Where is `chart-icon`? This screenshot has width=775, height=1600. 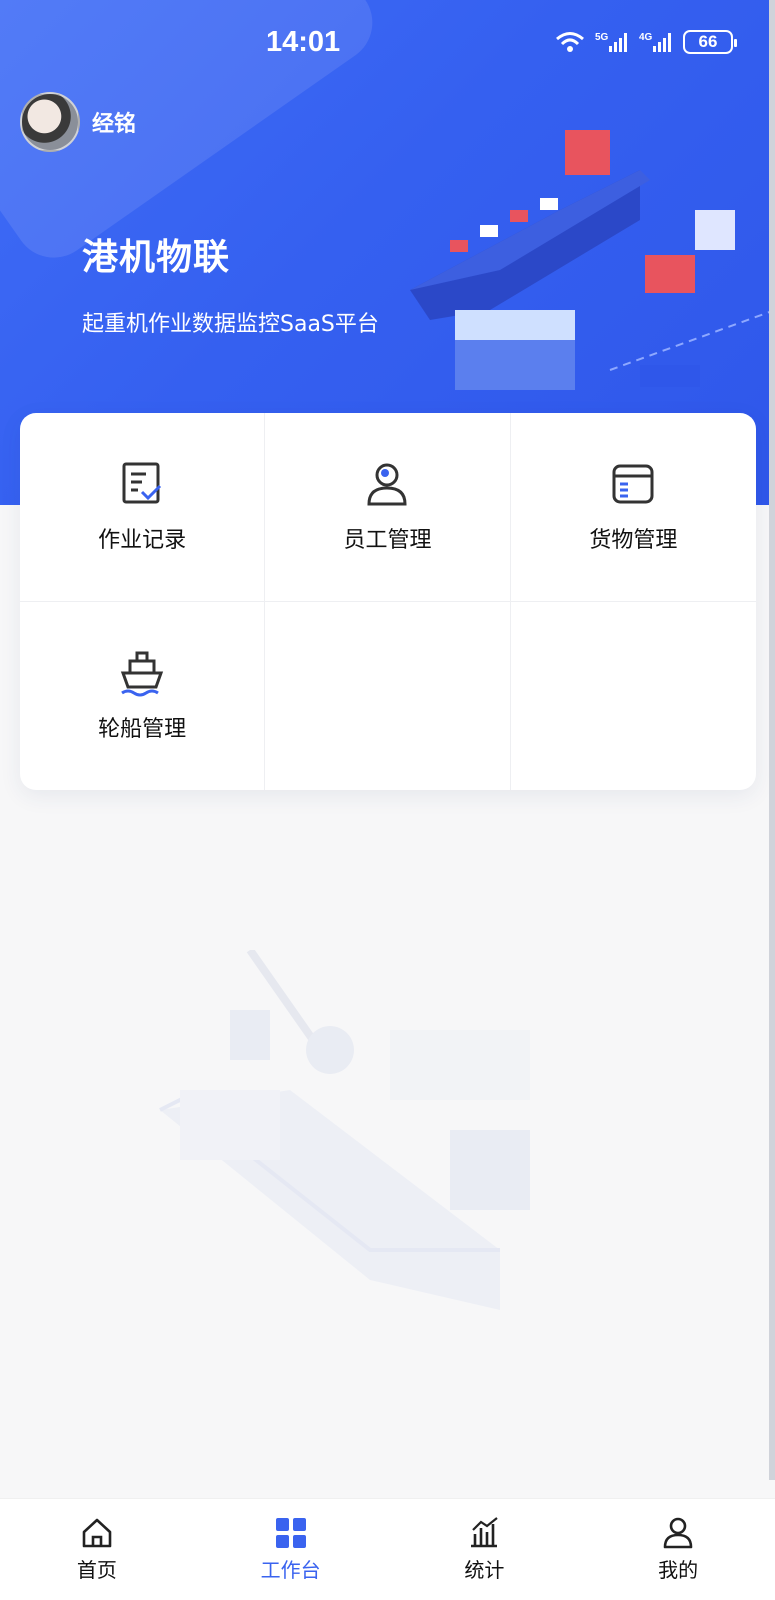 chart-icon is located at coordinates (485, 1532).